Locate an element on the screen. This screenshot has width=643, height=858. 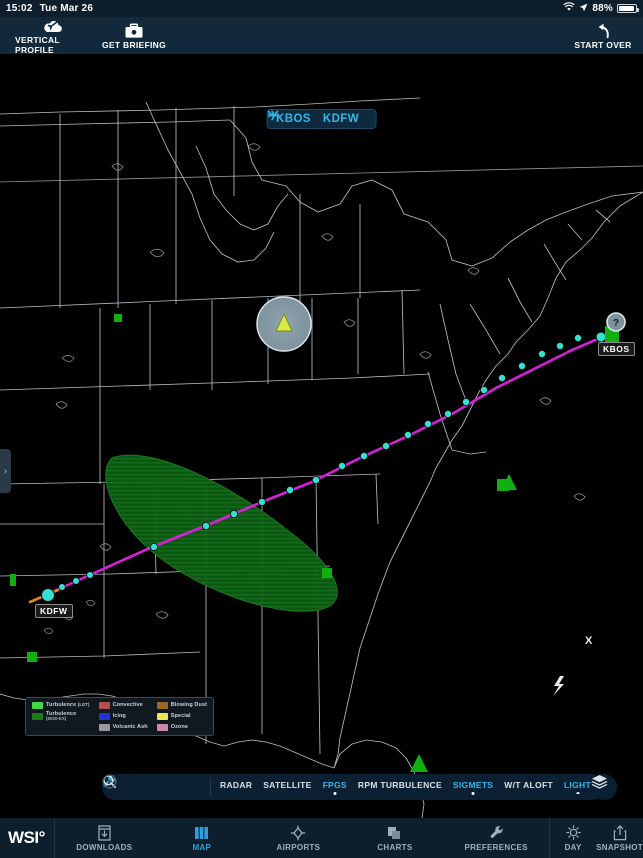
layer-tab-lightning: LIGHTNING is located at coordinates (578, 787).